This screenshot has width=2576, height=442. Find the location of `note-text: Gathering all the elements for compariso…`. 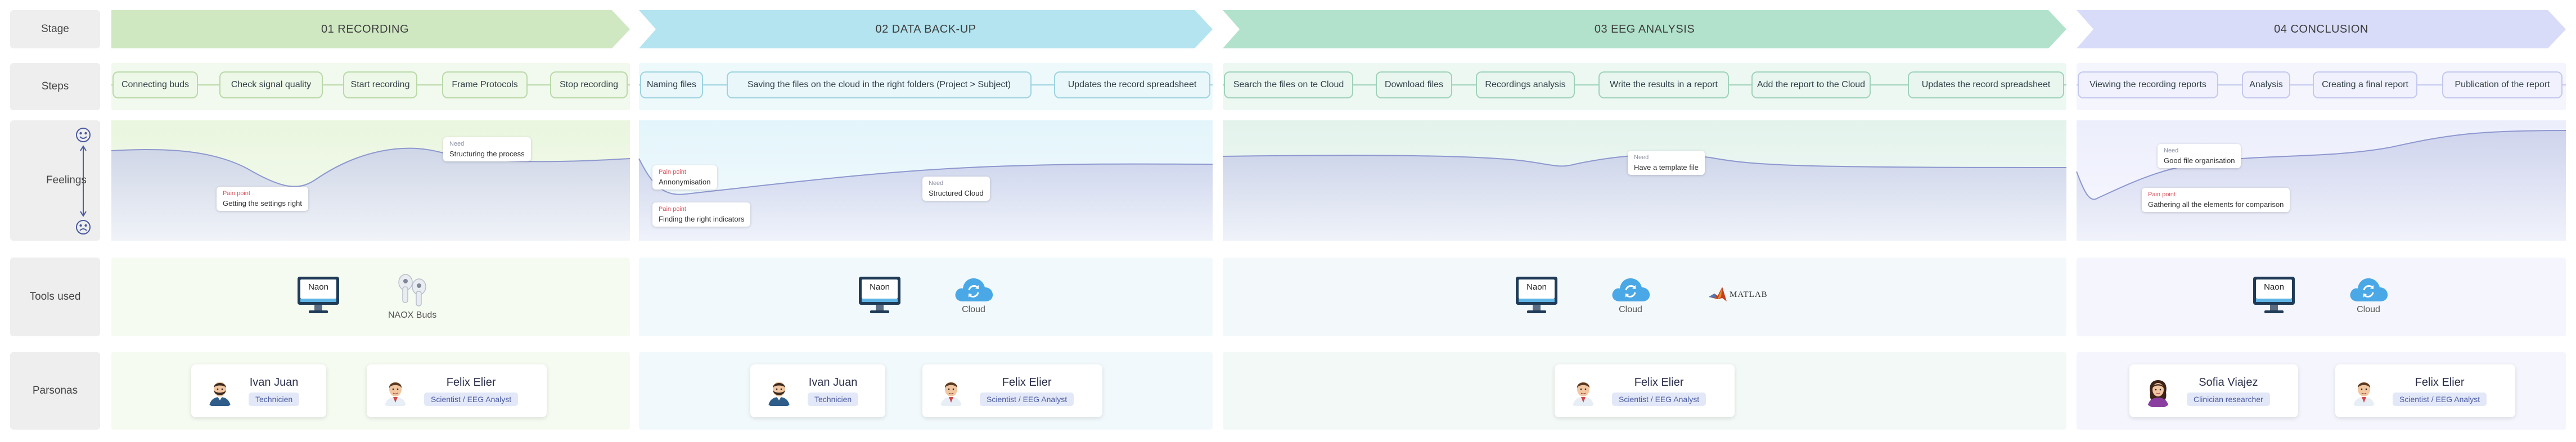

note-text: Gathering all the elements for compariso… is located at coordinates (2216, 204).